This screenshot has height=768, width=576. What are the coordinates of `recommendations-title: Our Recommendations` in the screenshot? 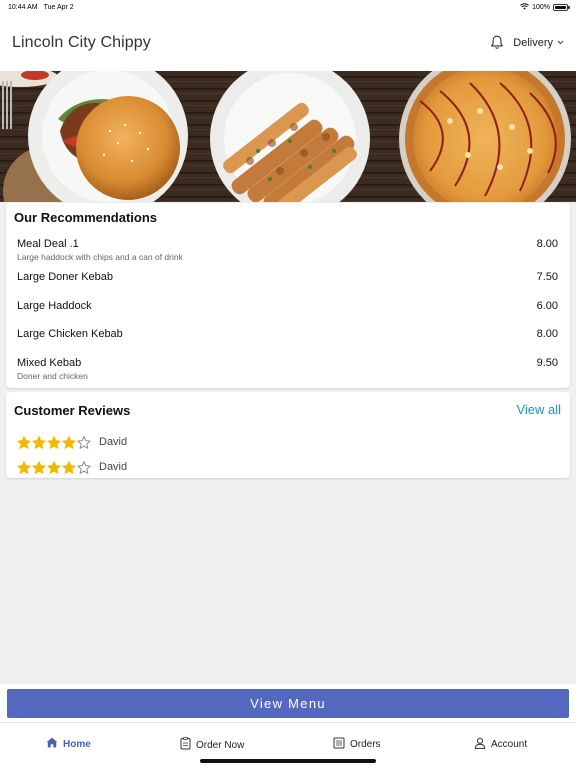 It's located at (86, 217).